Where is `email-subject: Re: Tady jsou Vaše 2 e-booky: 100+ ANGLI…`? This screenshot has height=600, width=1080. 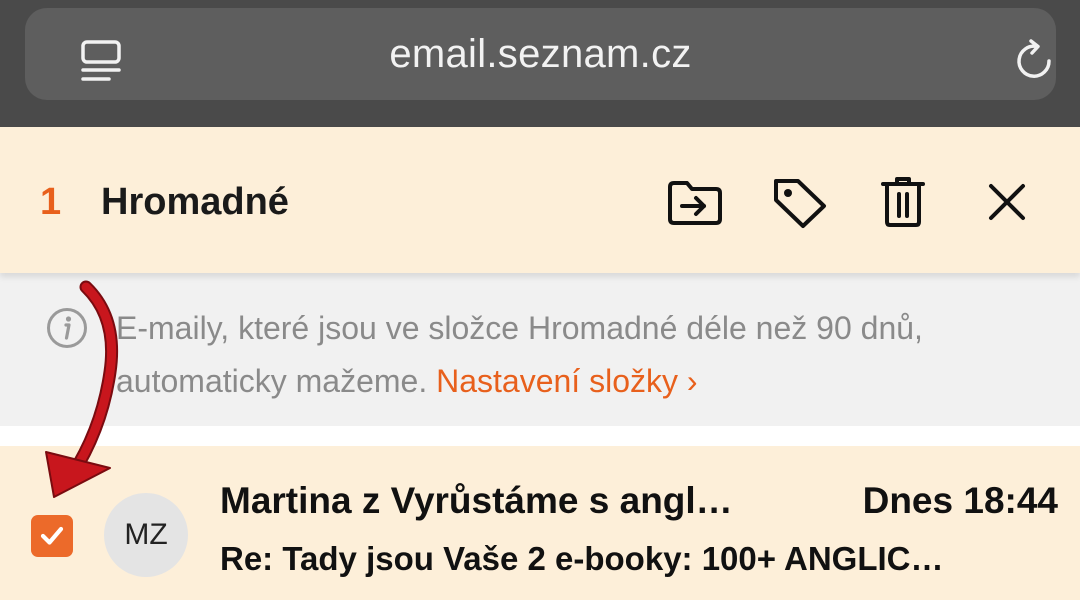 email-subject: Re: Tady jsou Vaše 2 e-booky: 100+ ANGLI… is located at coordinates (640, 559).